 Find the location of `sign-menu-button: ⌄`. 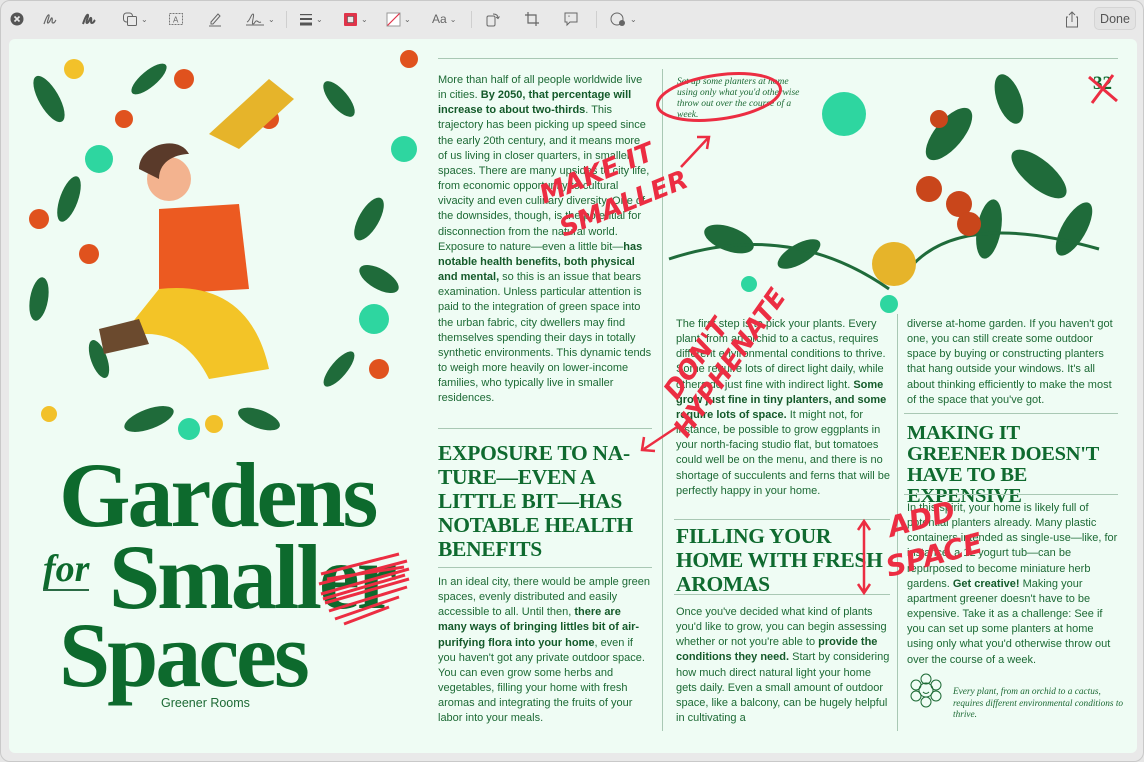

sign-menu-button: ⌄ is located at coordinates (260, 19).